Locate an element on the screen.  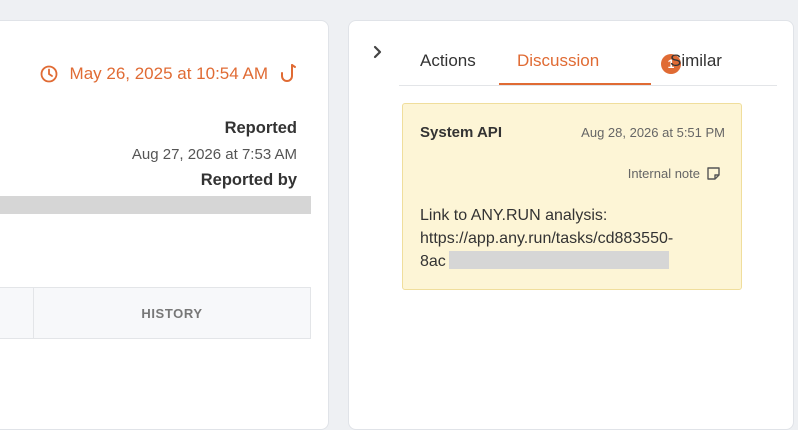
note-author: System API is located at coordinates (461, 132).